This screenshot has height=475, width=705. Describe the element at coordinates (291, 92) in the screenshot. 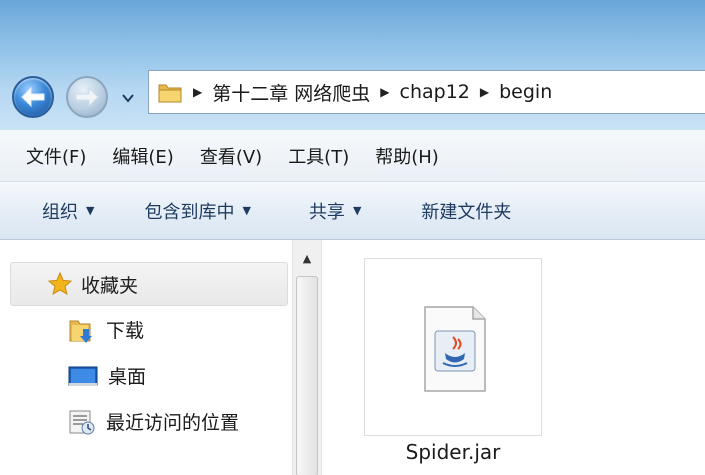

I see `breadcrumb-item: 第十二章 网络爬虫` at that location.